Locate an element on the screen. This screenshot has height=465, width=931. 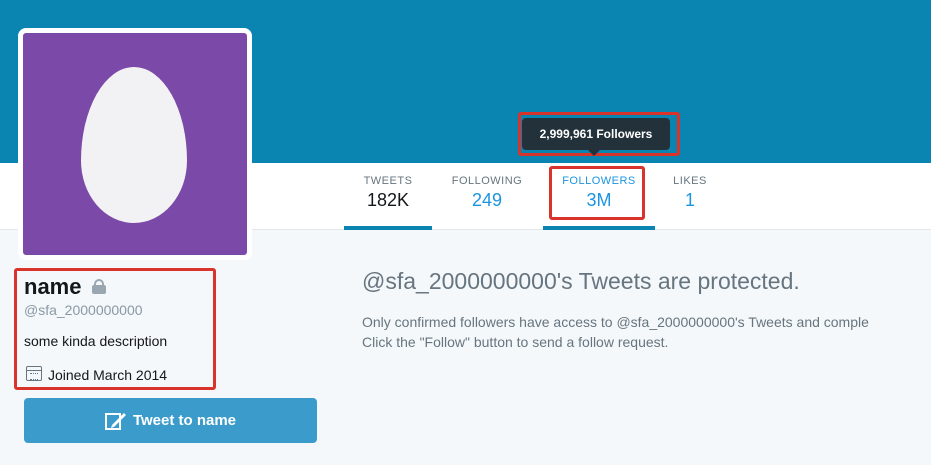
followers-highlight-box is located at coordinates (597, 193).